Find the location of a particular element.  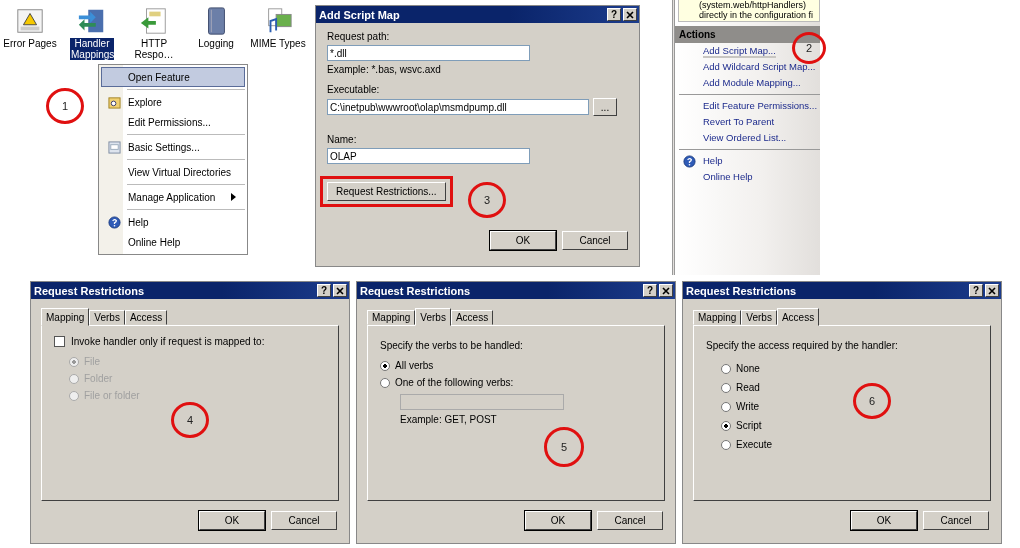

input-field: C:\inetpub\wwwroot\olap\msmdpump.dll is located at coordinates (458, 107).